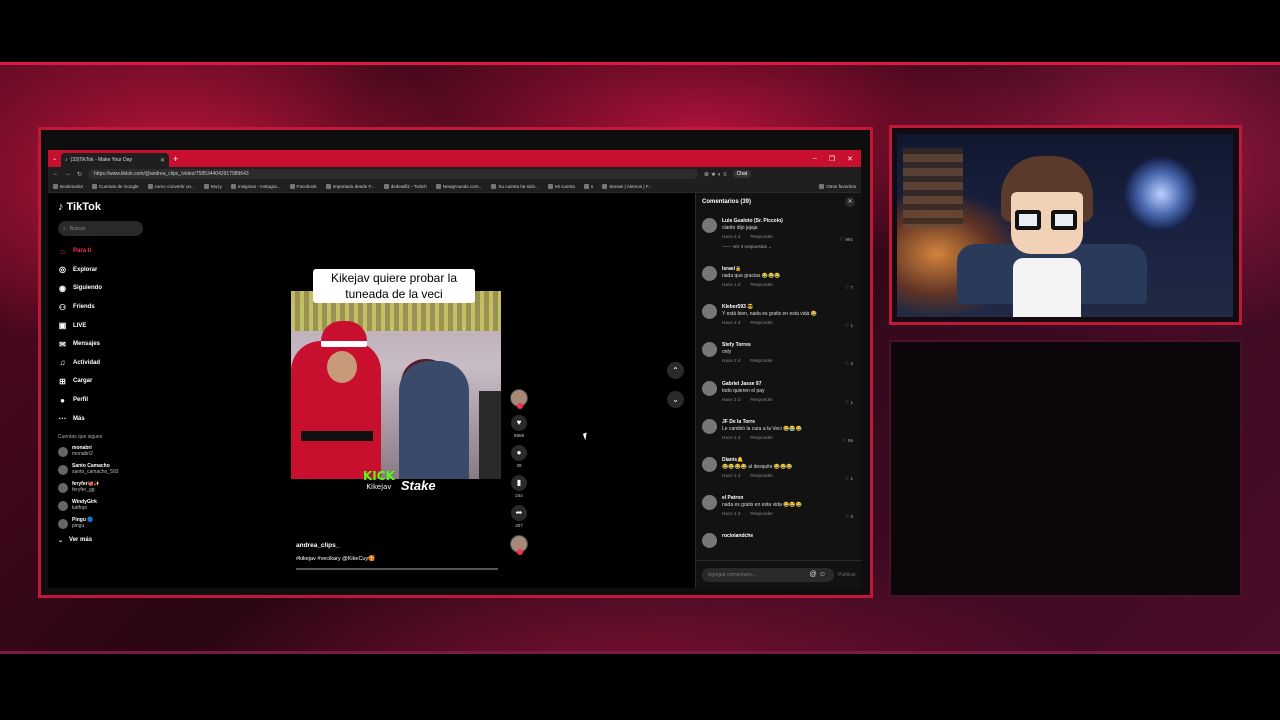 The width and height of the screenshot is (1280, 720). Describe the element at coordinates (396, 385) in the screenshot. I see `video-player` at that location.